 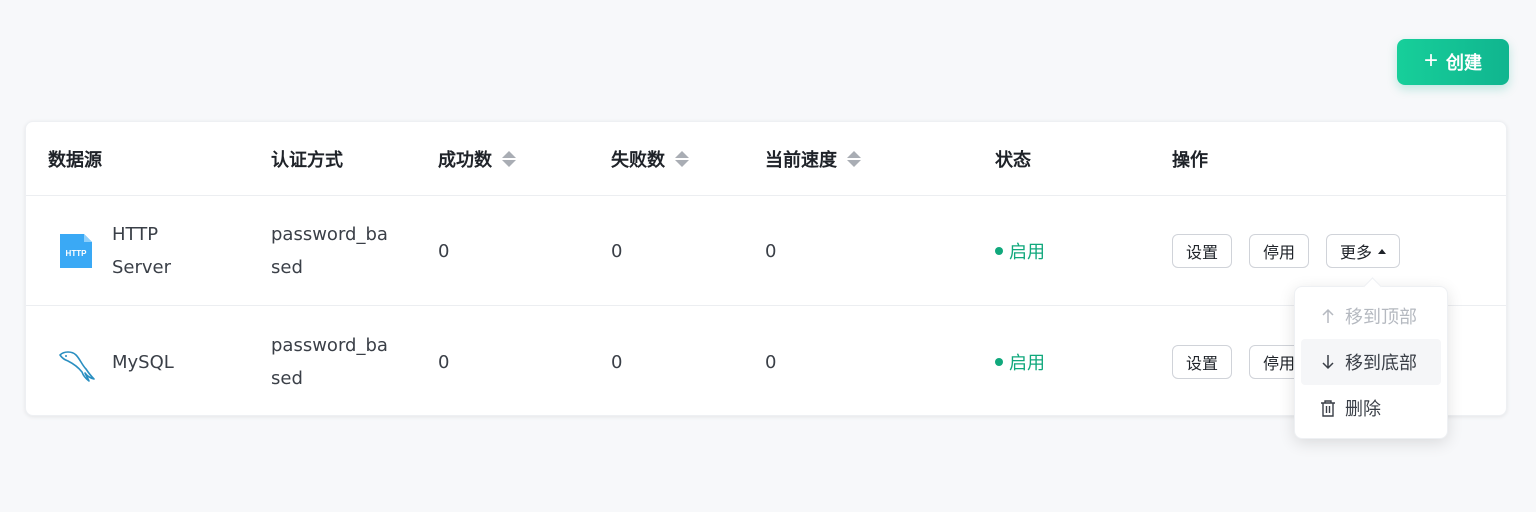 What do you see at coordinates (1328, 408) in the screenshot?
I see `trash-icon` at bounding box center [1328, 408].